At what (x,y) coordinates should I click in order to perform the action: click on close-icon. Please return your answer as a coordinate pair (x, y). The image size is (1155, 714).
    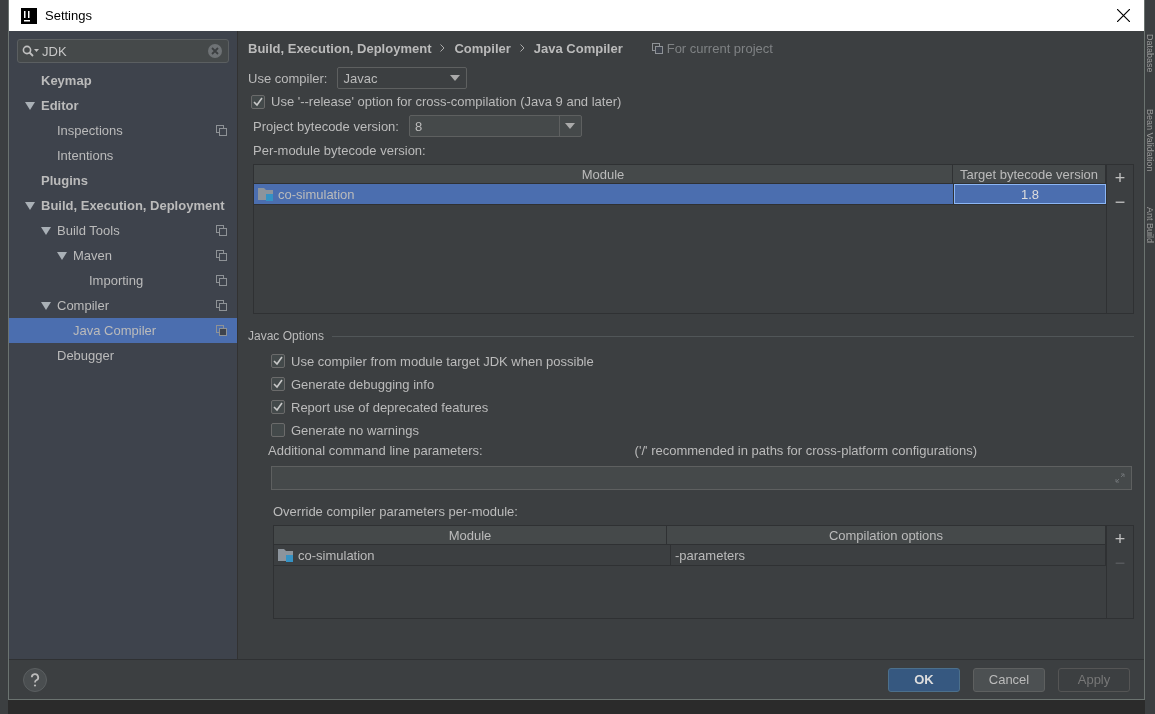
    Looking at the image, I should click on (1123, 15).